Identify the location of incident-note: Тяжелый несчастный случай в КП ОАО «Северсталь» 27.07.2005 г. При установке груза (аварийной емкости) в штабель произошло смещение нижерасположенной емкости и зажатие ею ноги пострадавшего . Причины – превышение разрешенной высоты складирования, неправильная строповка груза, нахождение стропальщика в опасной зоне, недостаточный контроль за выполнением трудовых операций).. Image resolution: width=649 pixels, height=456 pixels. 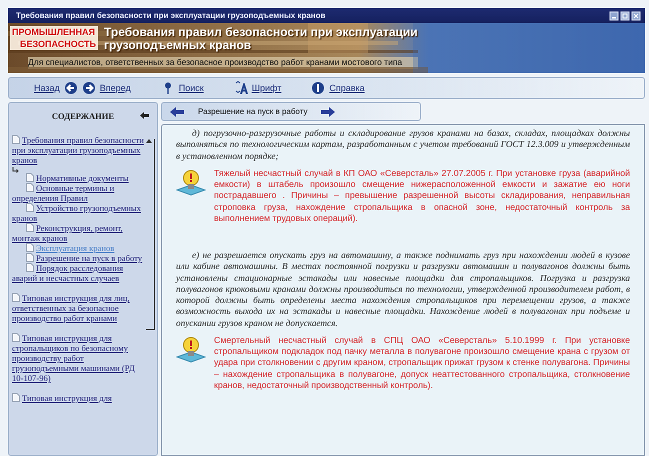
(422, 196).